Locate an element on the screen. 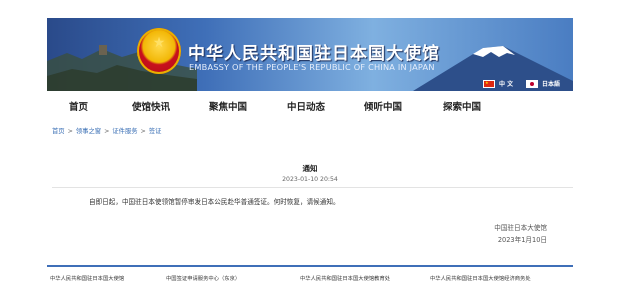 The image size is (641, 283). national-emblem-icon: ★ is located at coordinates (159, 51).